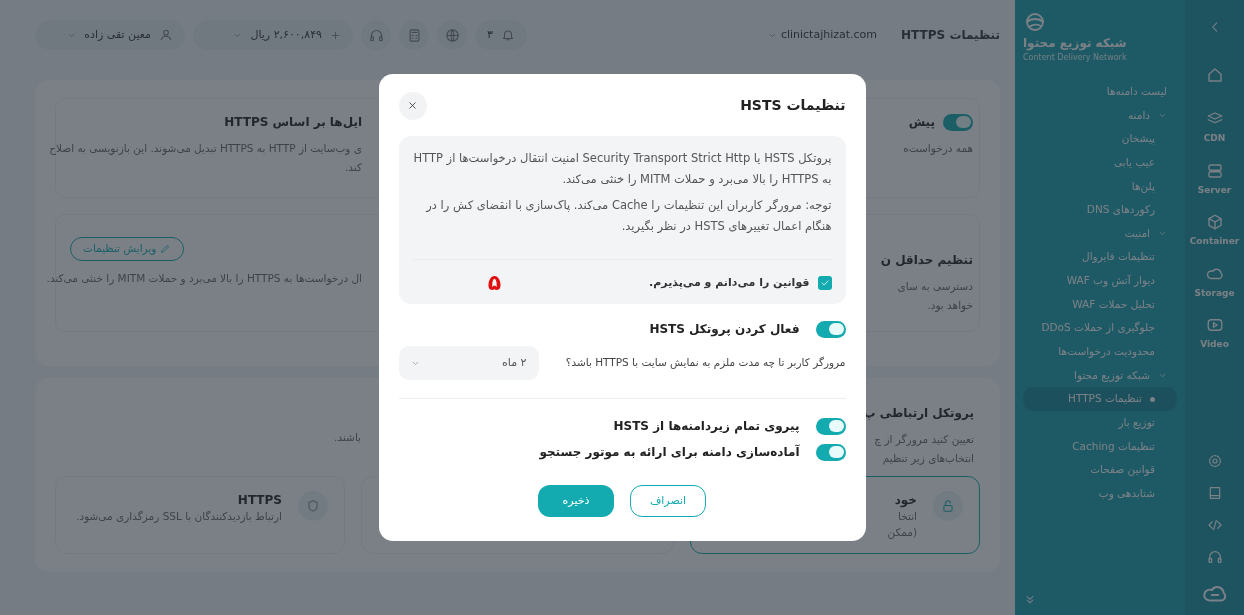 This screenshot has height=615, width=1244. Describe the element at coordinates (576, 501) in the screenshot. I see `save-button: ذخیره` at that location.